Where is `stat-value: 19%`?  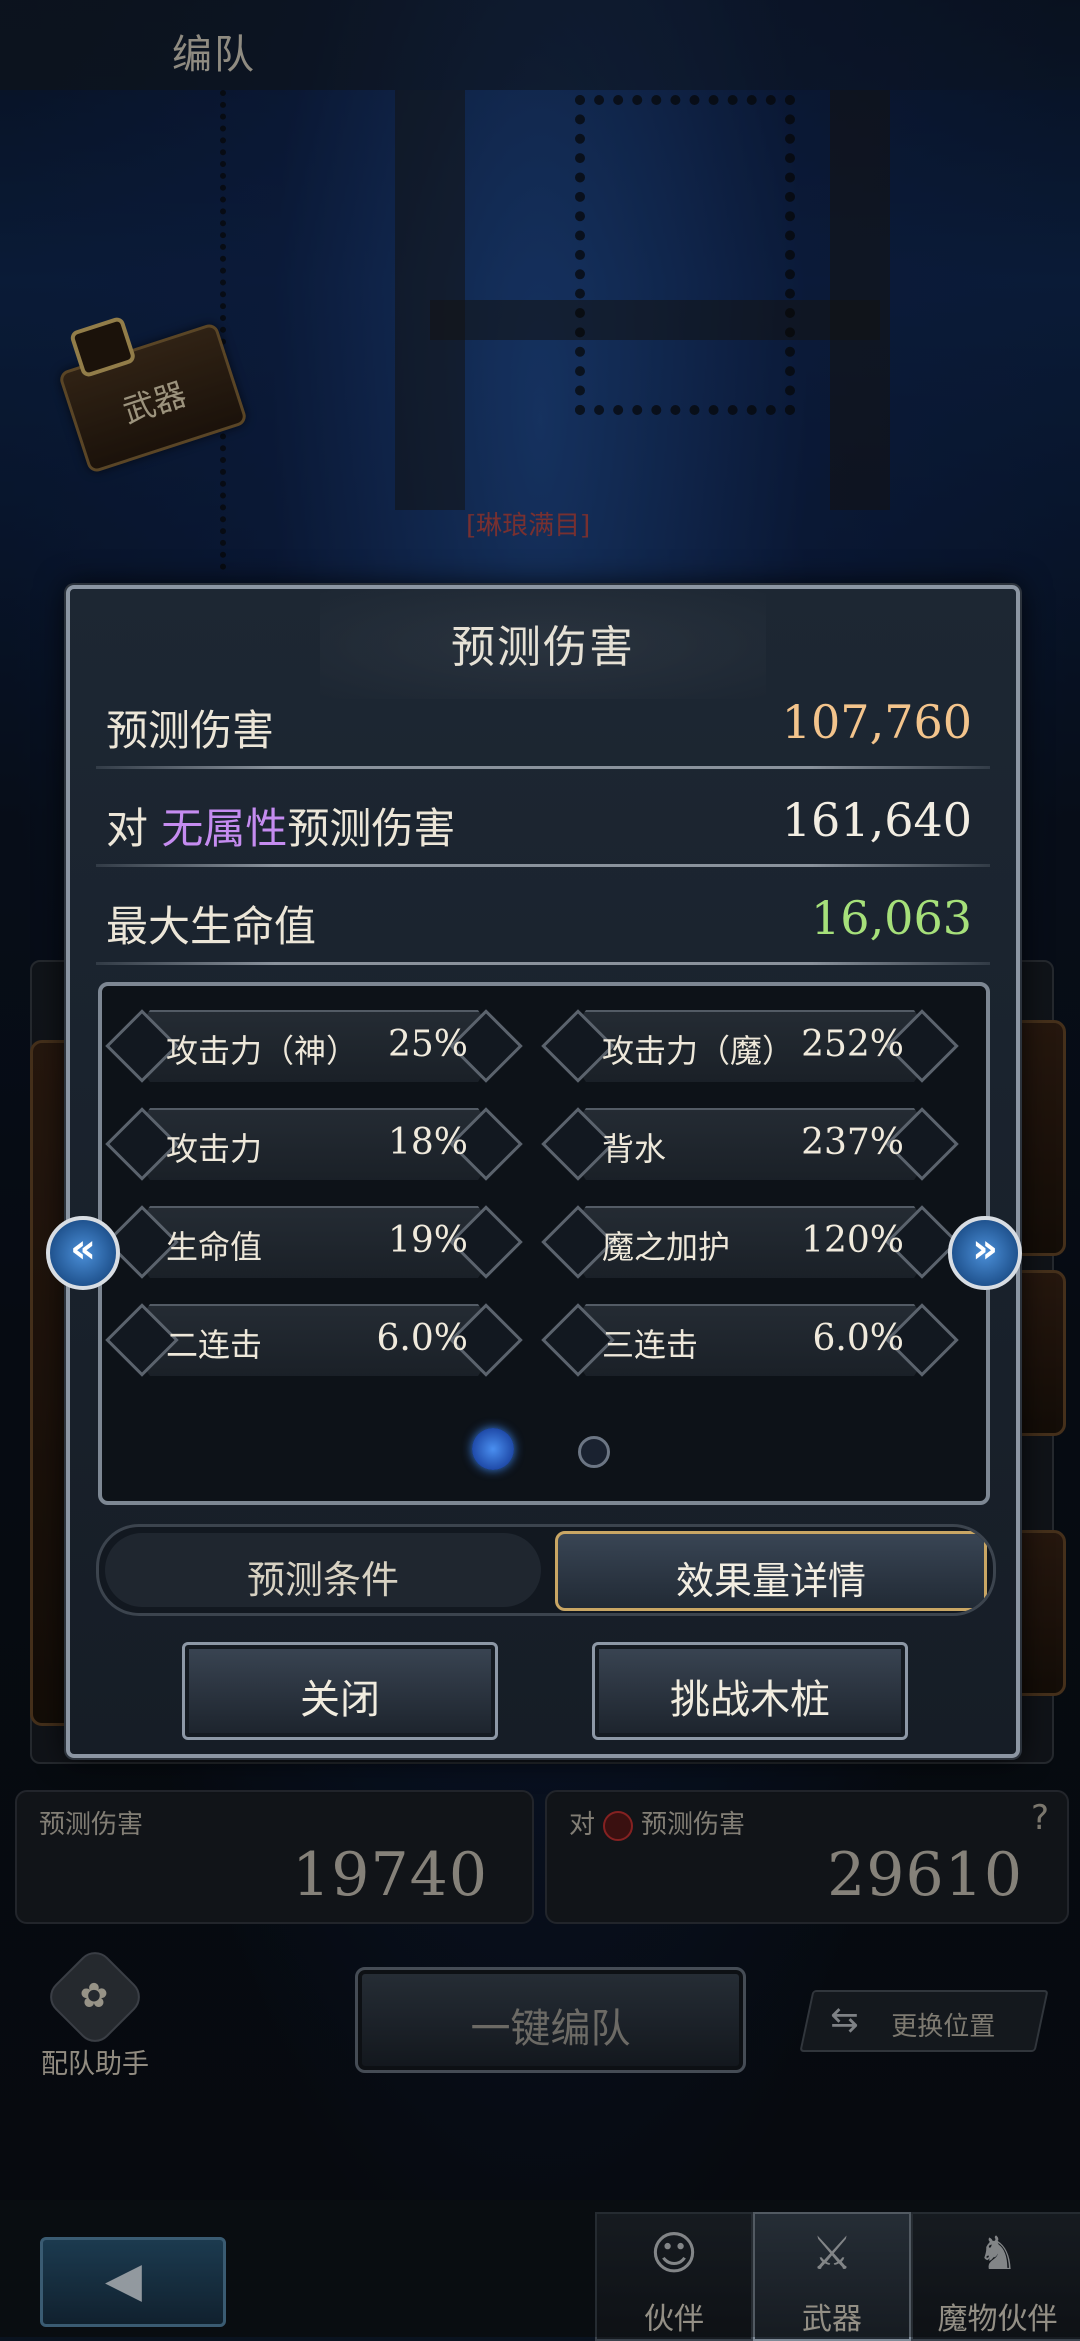 stat-value: 19% is located at coordinates (427, 1240).